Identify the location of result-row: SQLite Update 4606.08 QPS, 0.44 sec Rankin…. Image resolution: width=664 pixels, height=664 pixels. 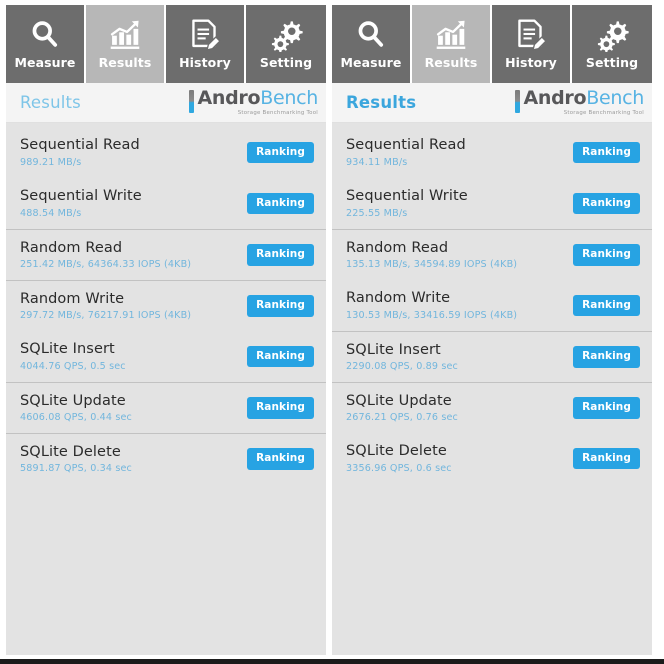
(166, 407).